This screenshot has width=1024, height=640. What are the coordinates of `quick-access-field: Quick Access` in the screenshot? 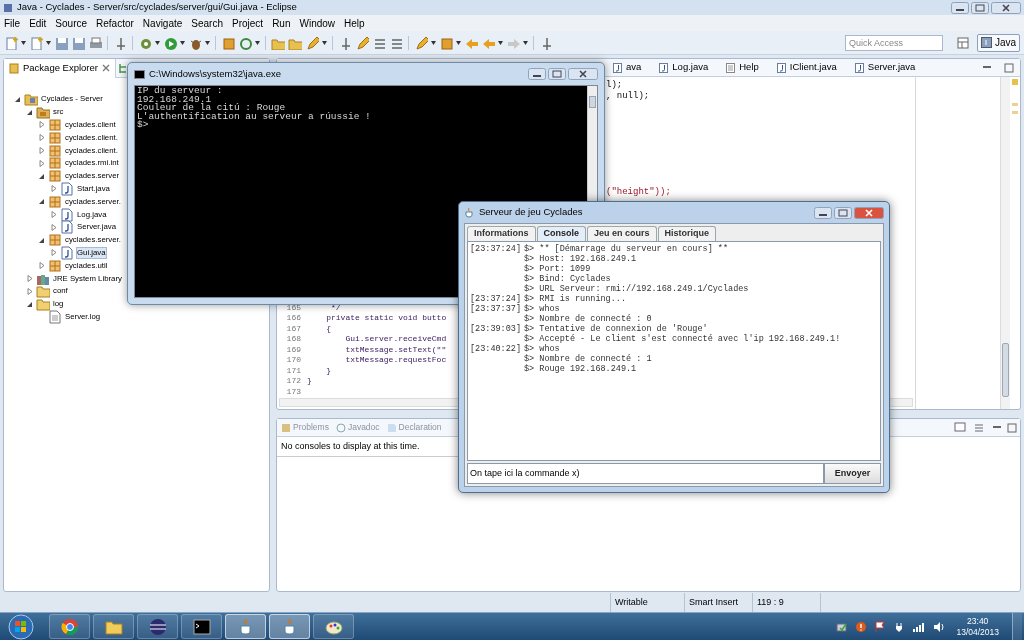 It's located at (893, 42).